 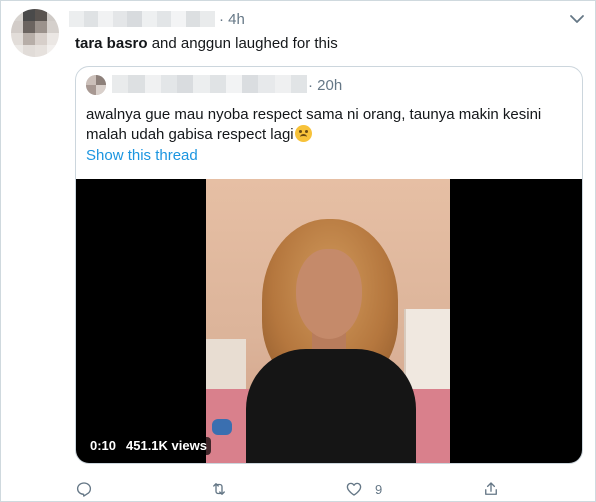 What do you see at coordinates (35, 33) in the screenshot?
I see `avatar` at bounding box center [35, 33].